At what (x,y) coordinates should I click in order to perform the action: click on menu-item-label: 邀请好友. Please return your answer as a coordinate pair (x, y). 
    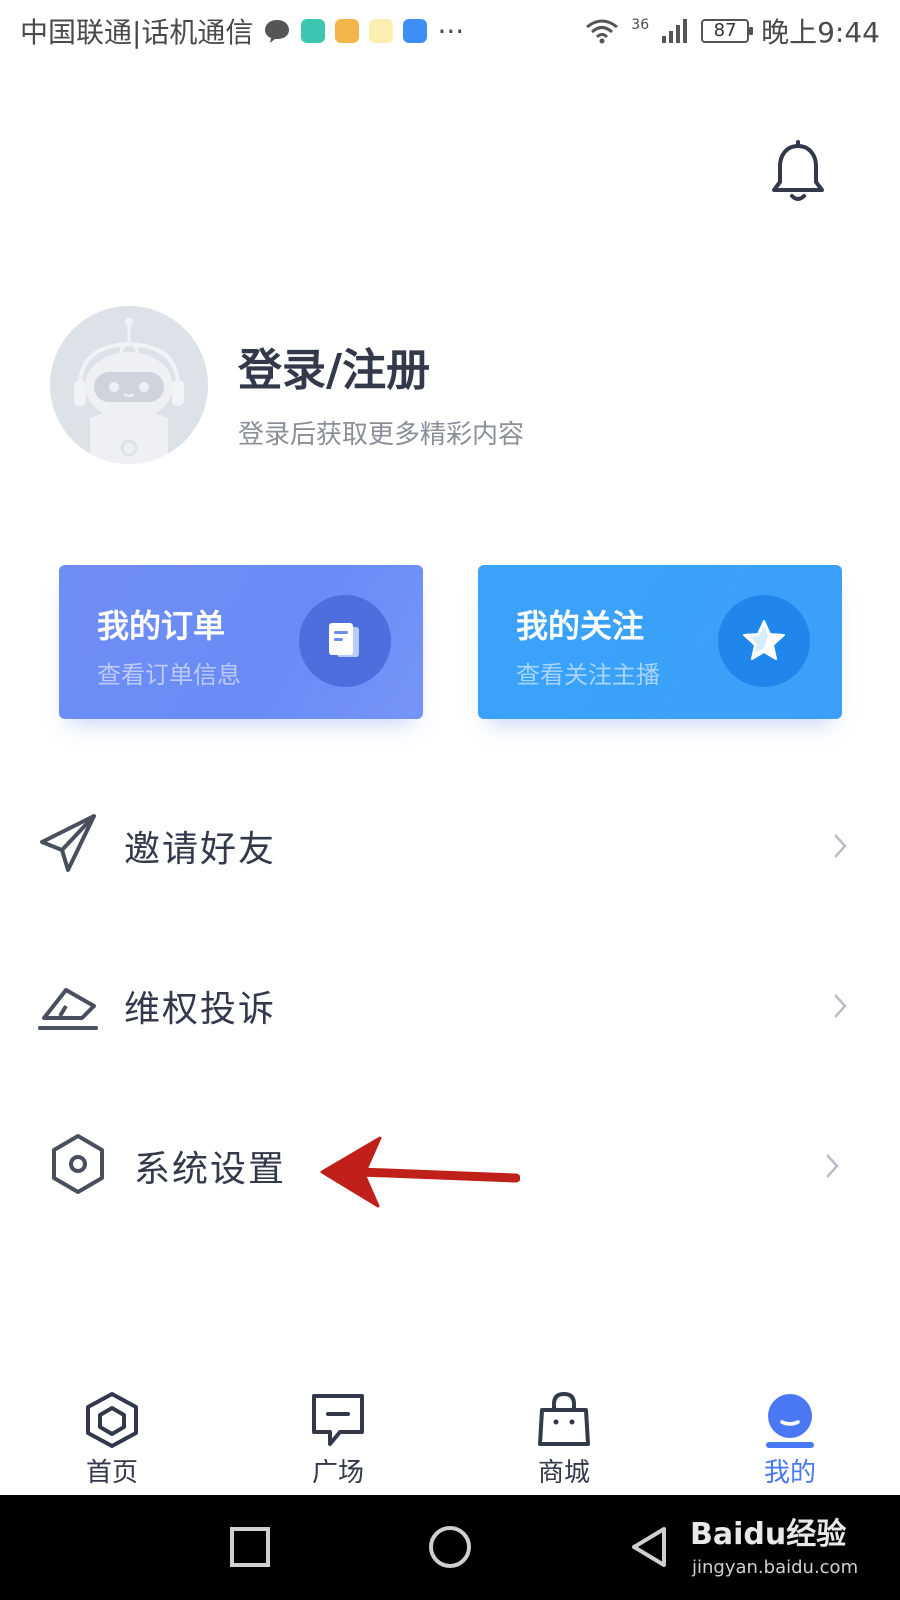
    Looking at the image, I should click on (200, 849).